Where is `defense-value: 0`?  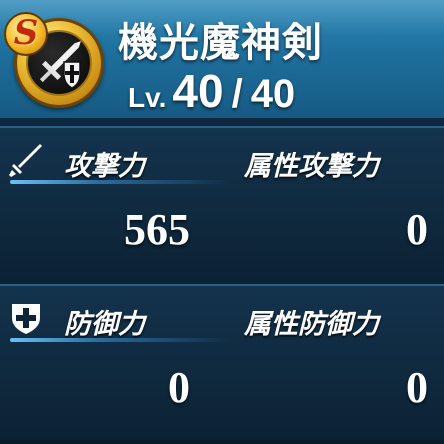 defense-value: 0 is located at coordinates (179, 387).